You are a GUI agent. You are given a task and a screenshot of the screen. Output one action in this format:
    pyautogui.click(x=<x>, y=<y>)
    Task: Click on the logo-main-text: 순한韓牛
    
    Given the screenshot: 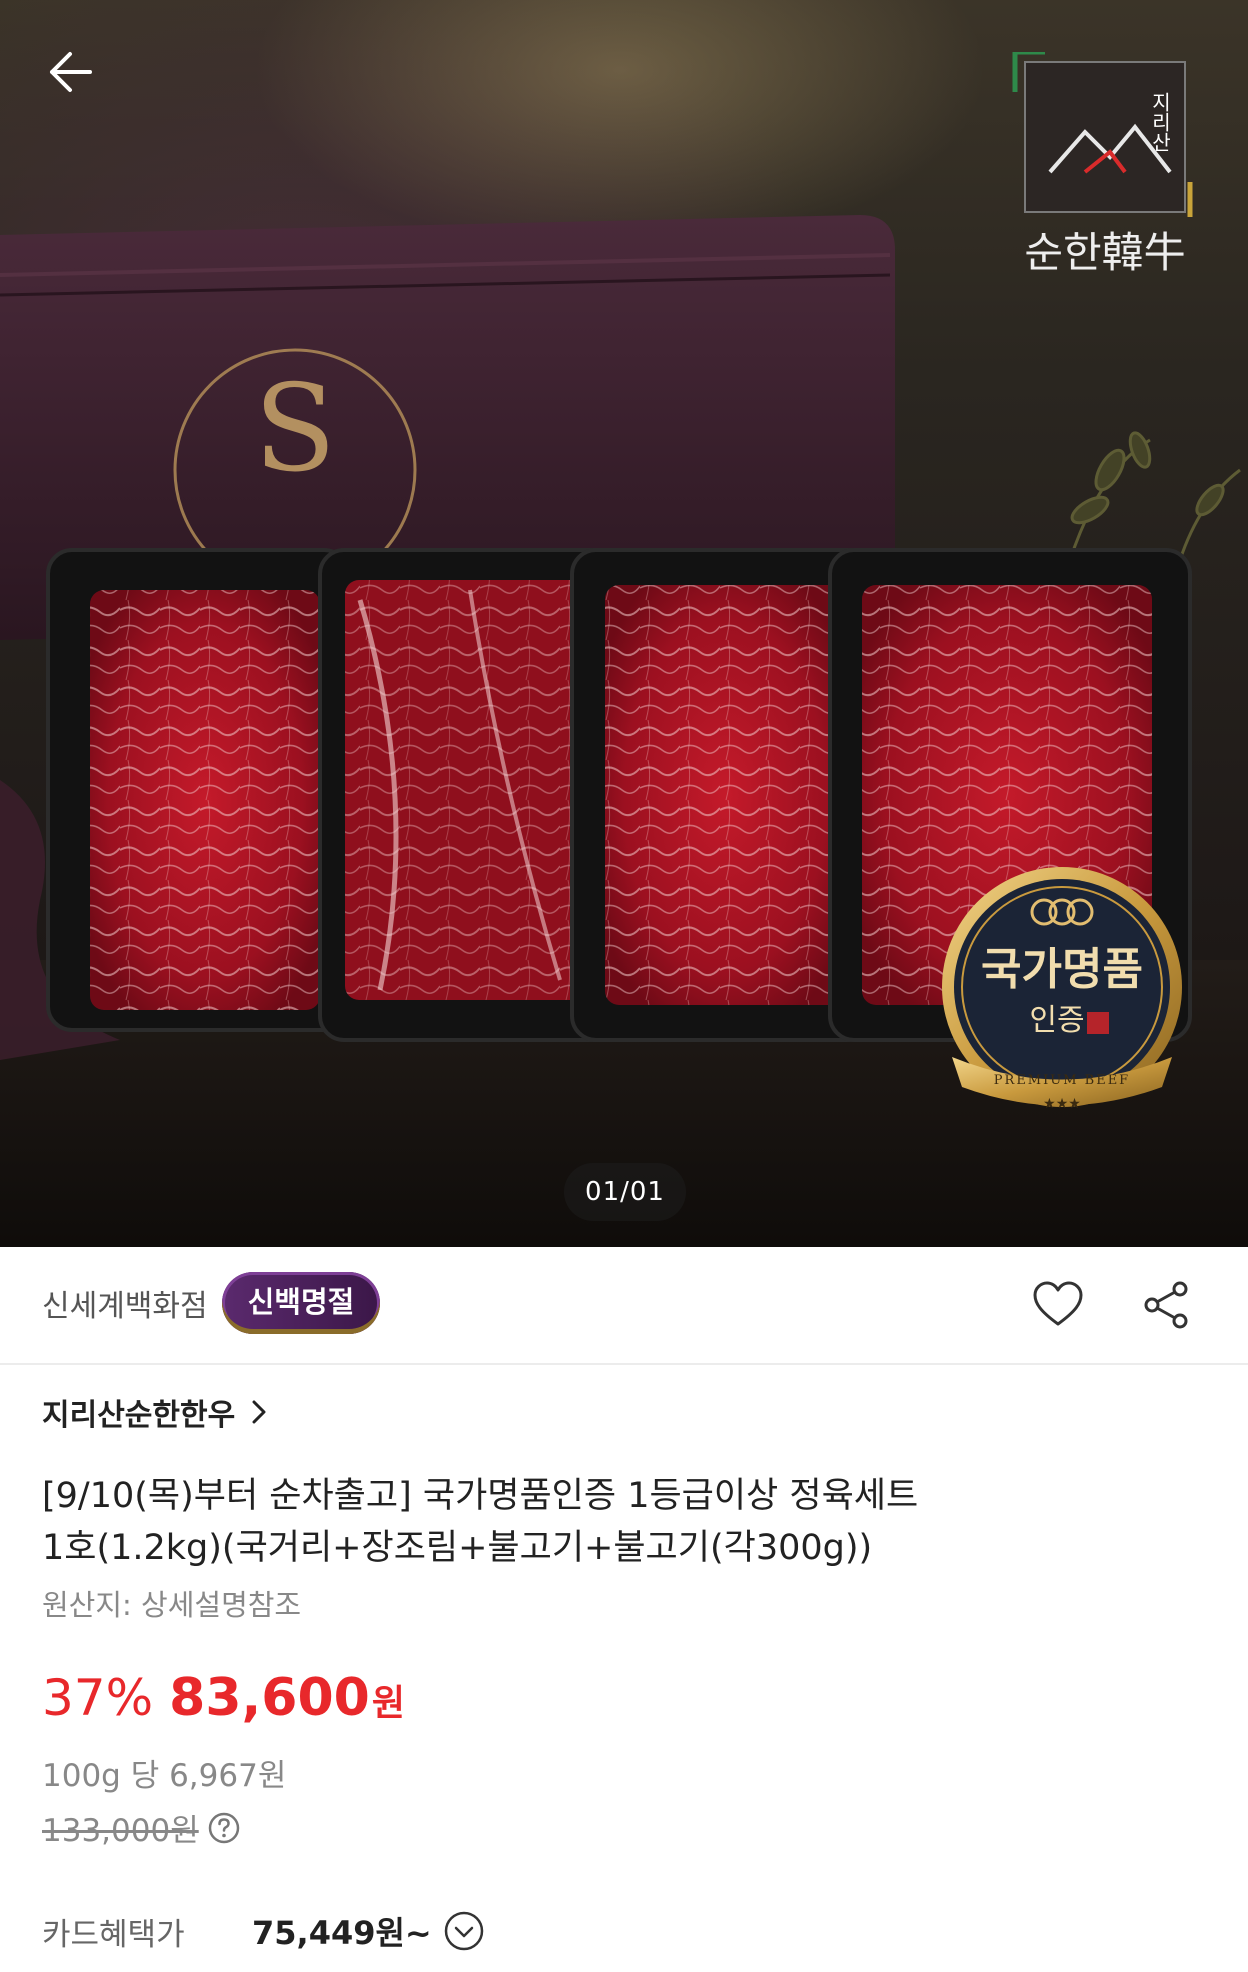 What is the action you would take?
    pyautogui.click(x=1104, y=252)
    